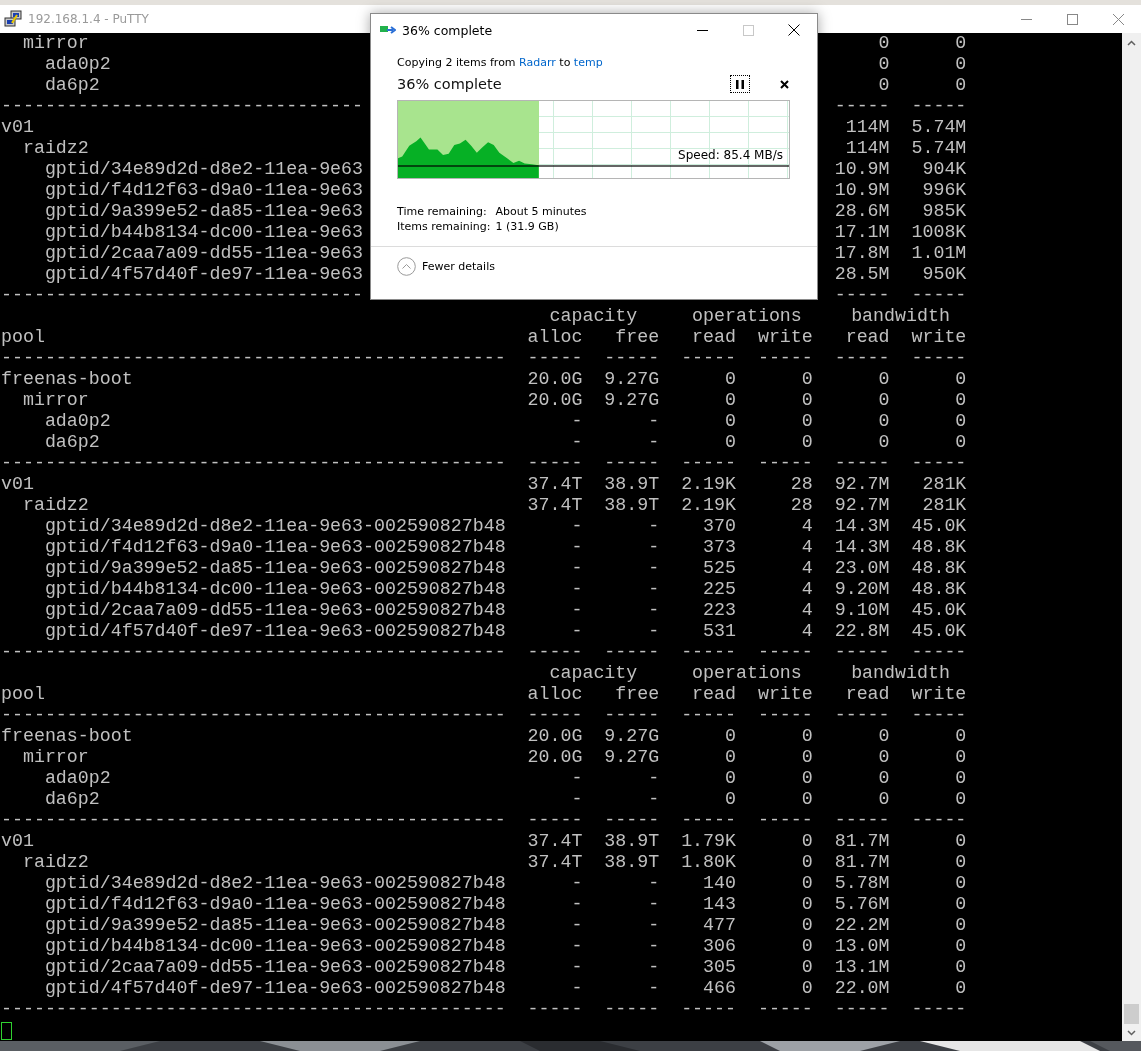 The height and width of the screenshot is (1051, 1141). Describe the element at coordinates (6, 1031) in the screenshot. I see `text-cursor` at that location.